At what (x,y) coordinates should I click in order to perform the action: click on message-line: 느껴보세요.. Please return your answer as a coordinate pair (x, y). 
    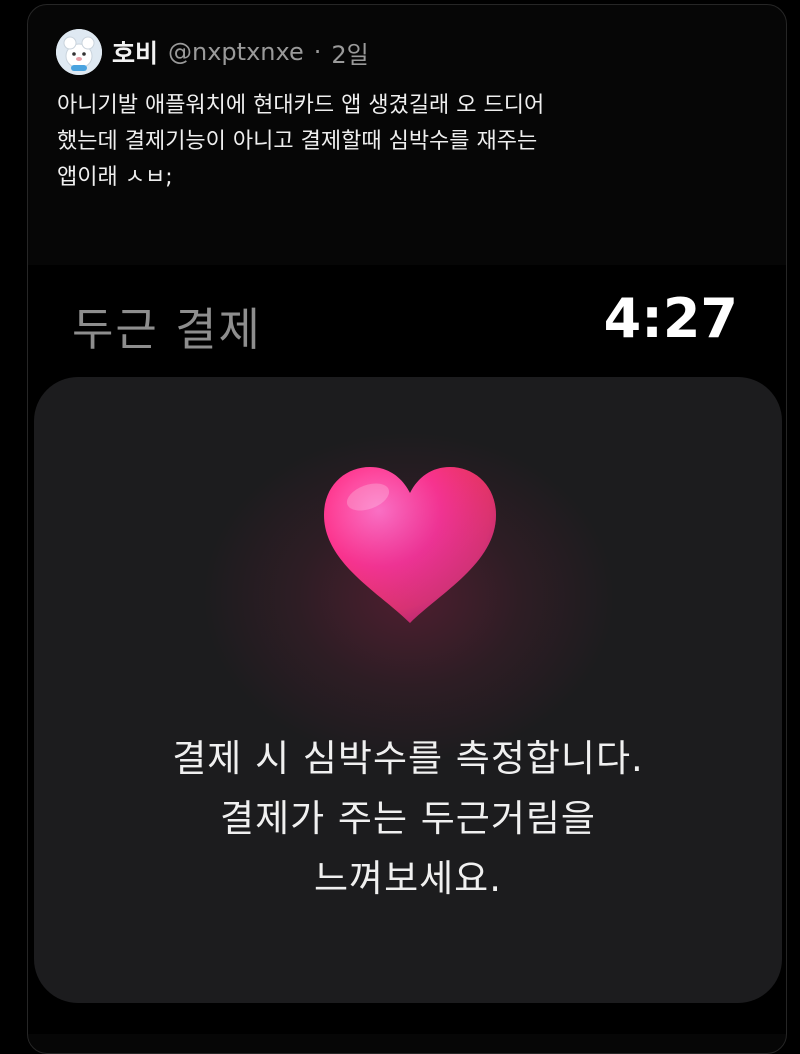
    Looking at the image, I should click on (408, 878).